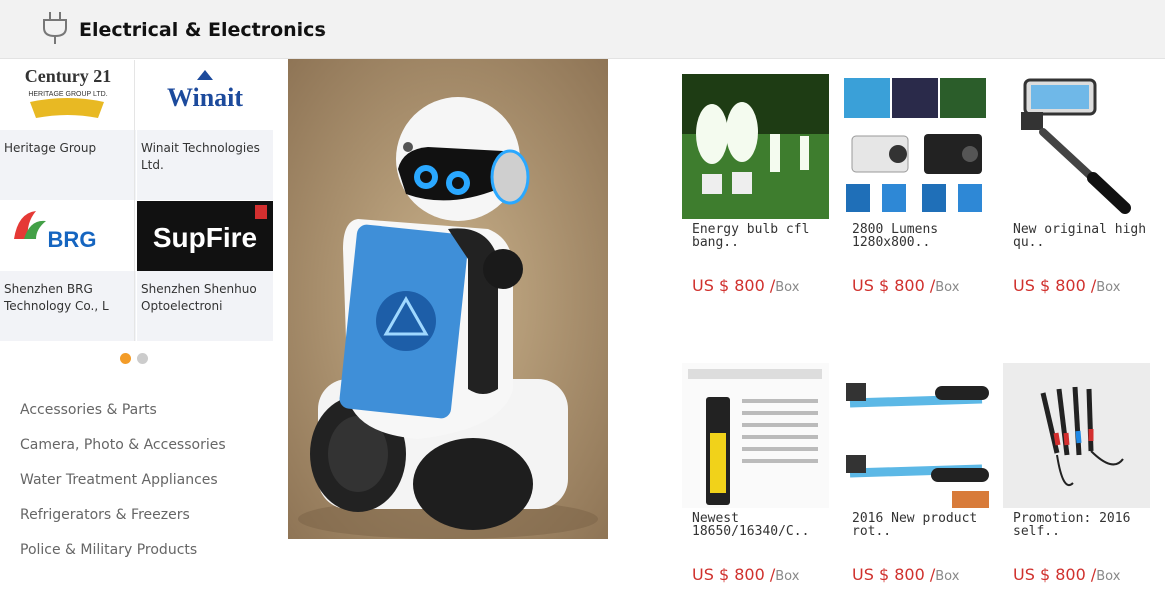 The width and height of the screenshot is (1165, 610). Describe the element at coordinates (205, 97) in the screenshot. I see `svg-text: Winait` at that location.